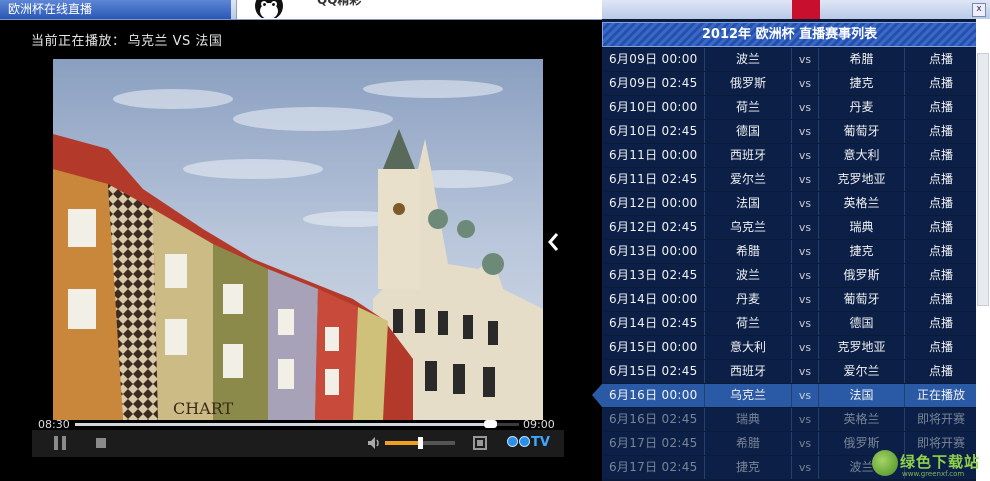 This screenshot has width=990, height=481. I want to click on schedule-row: 6月10日 00:00 荷兰 vs 丹麦 点播, so click(789, 107).